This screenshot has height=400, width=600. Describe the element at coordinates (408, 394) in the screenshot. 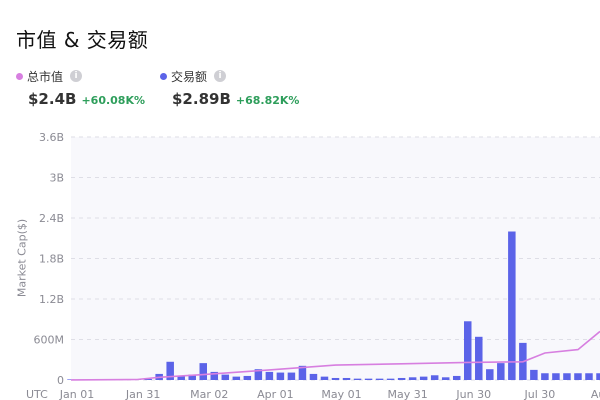

I see `x-tick-label: May 31` at that location.